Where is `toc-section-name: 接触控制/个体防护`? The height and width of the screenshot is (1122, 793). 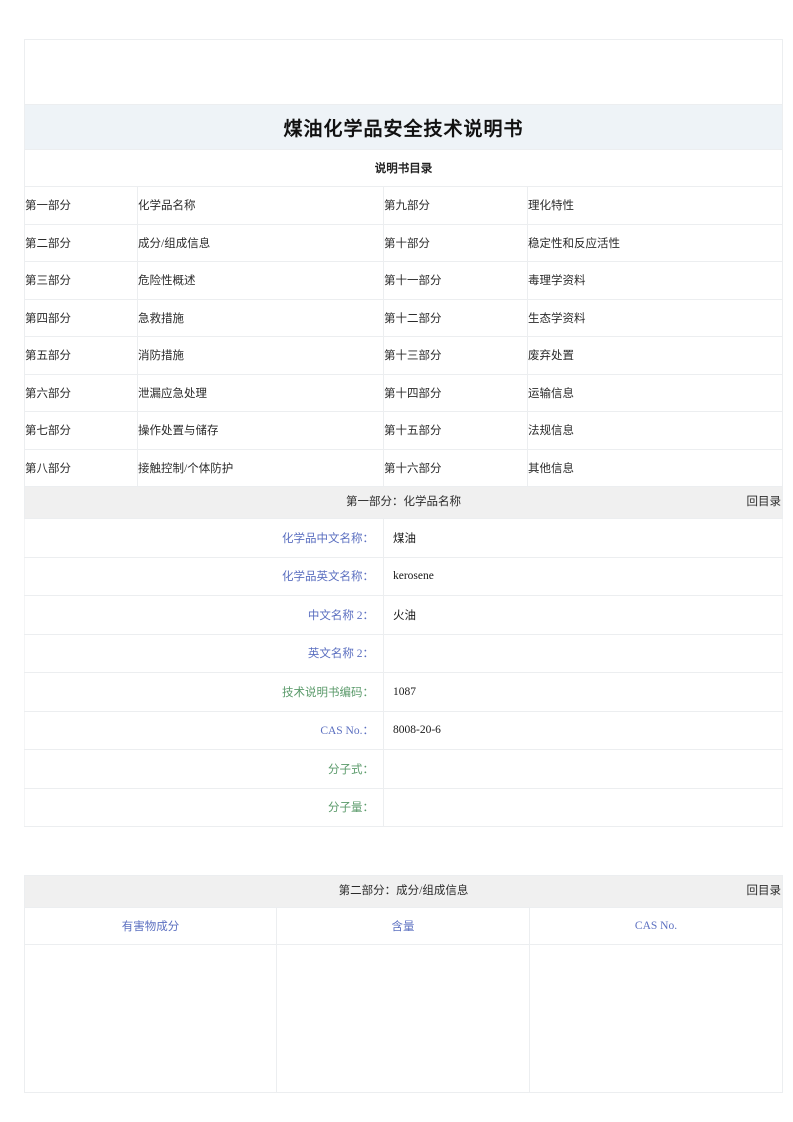
toc-section-name: 接触控制/个体防护 is located at coordinates (260, 467).